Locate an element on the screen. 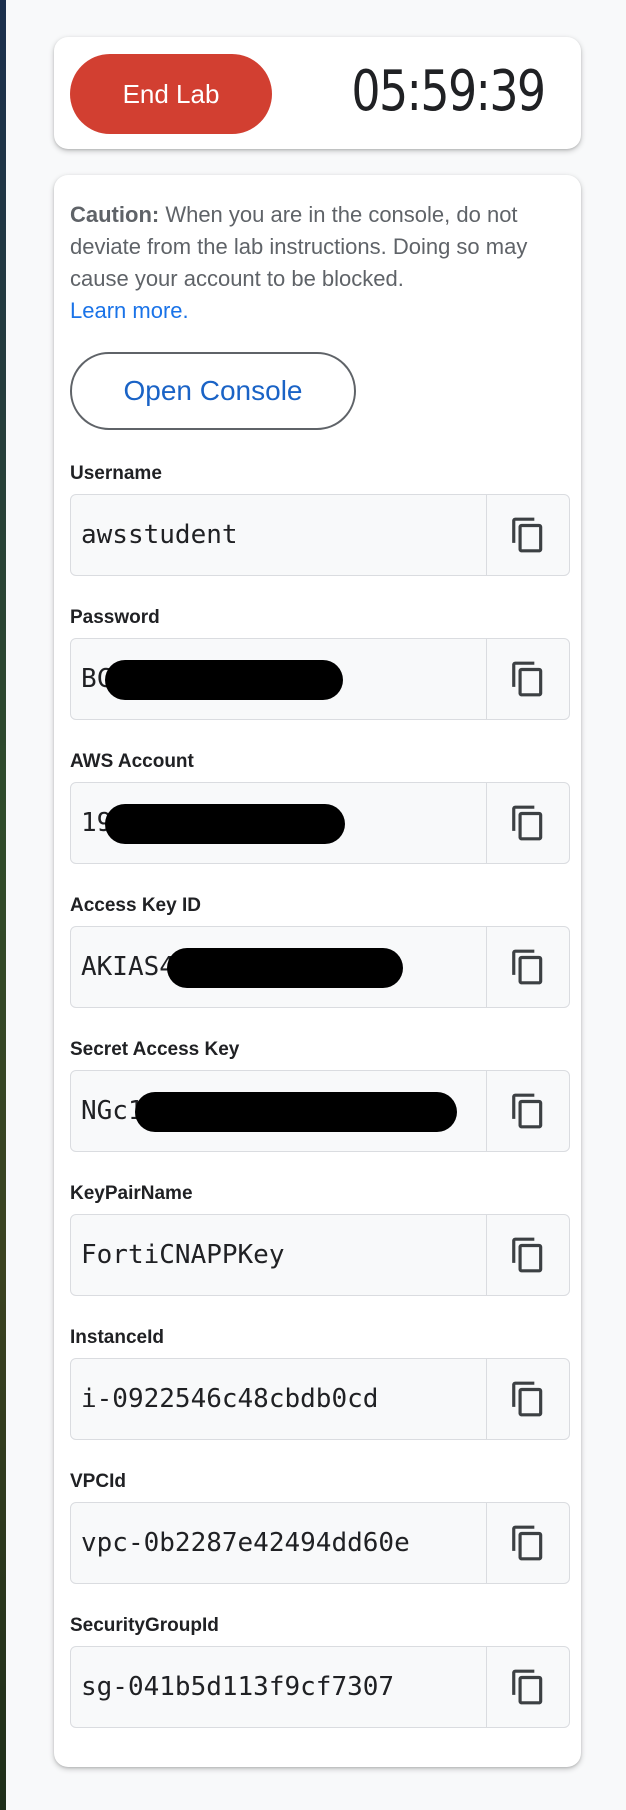 This screenshot has height=1810, width=626. field-label: Password is located at coordinates (115, 617).